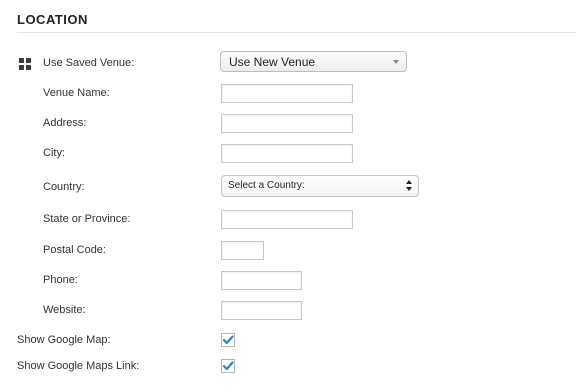 This screenshot has height=391, width=576. I want to click on phone-label: Phone:, so click(60, 280).